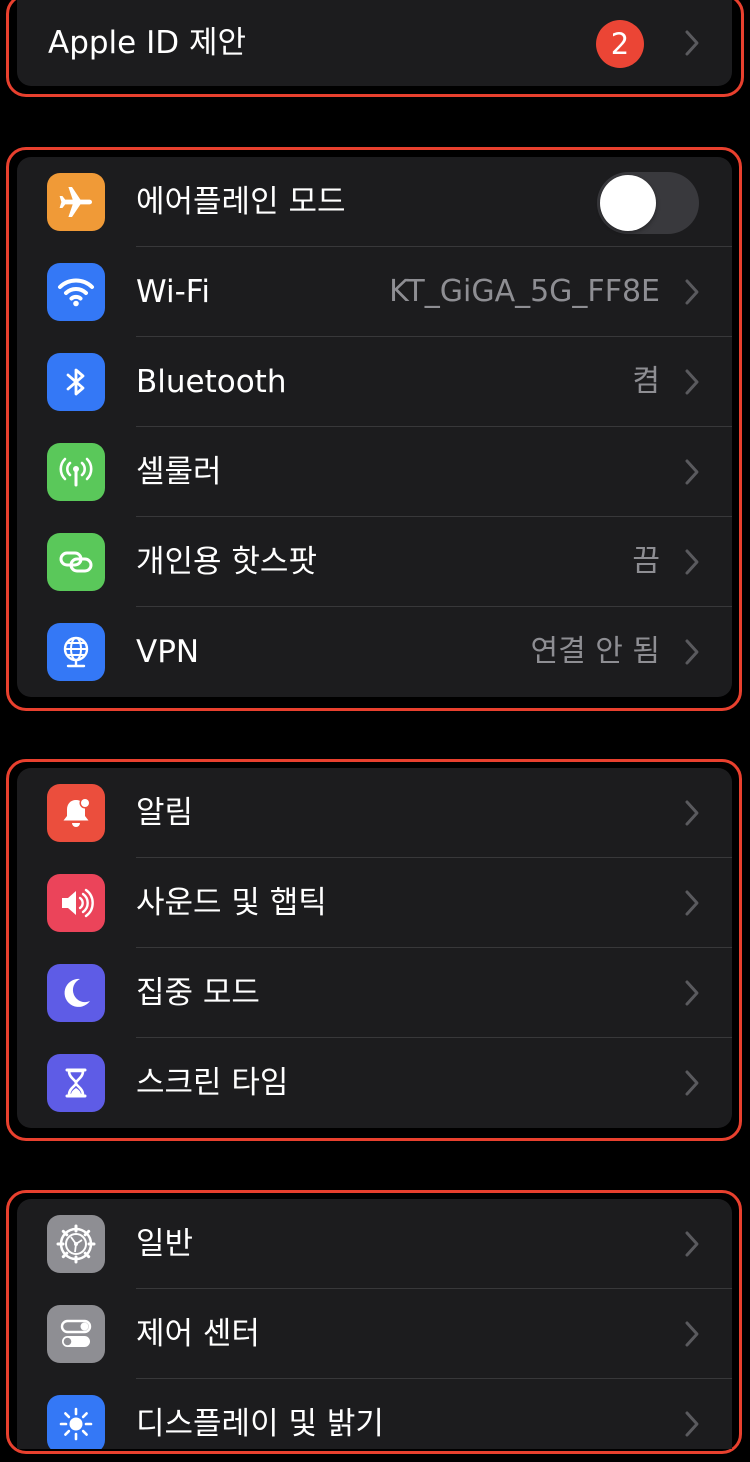  Describe the element at coordinates (374, 382) in the screenshot. I see `bluetooth-row: Bluetooth 켬` at that location.